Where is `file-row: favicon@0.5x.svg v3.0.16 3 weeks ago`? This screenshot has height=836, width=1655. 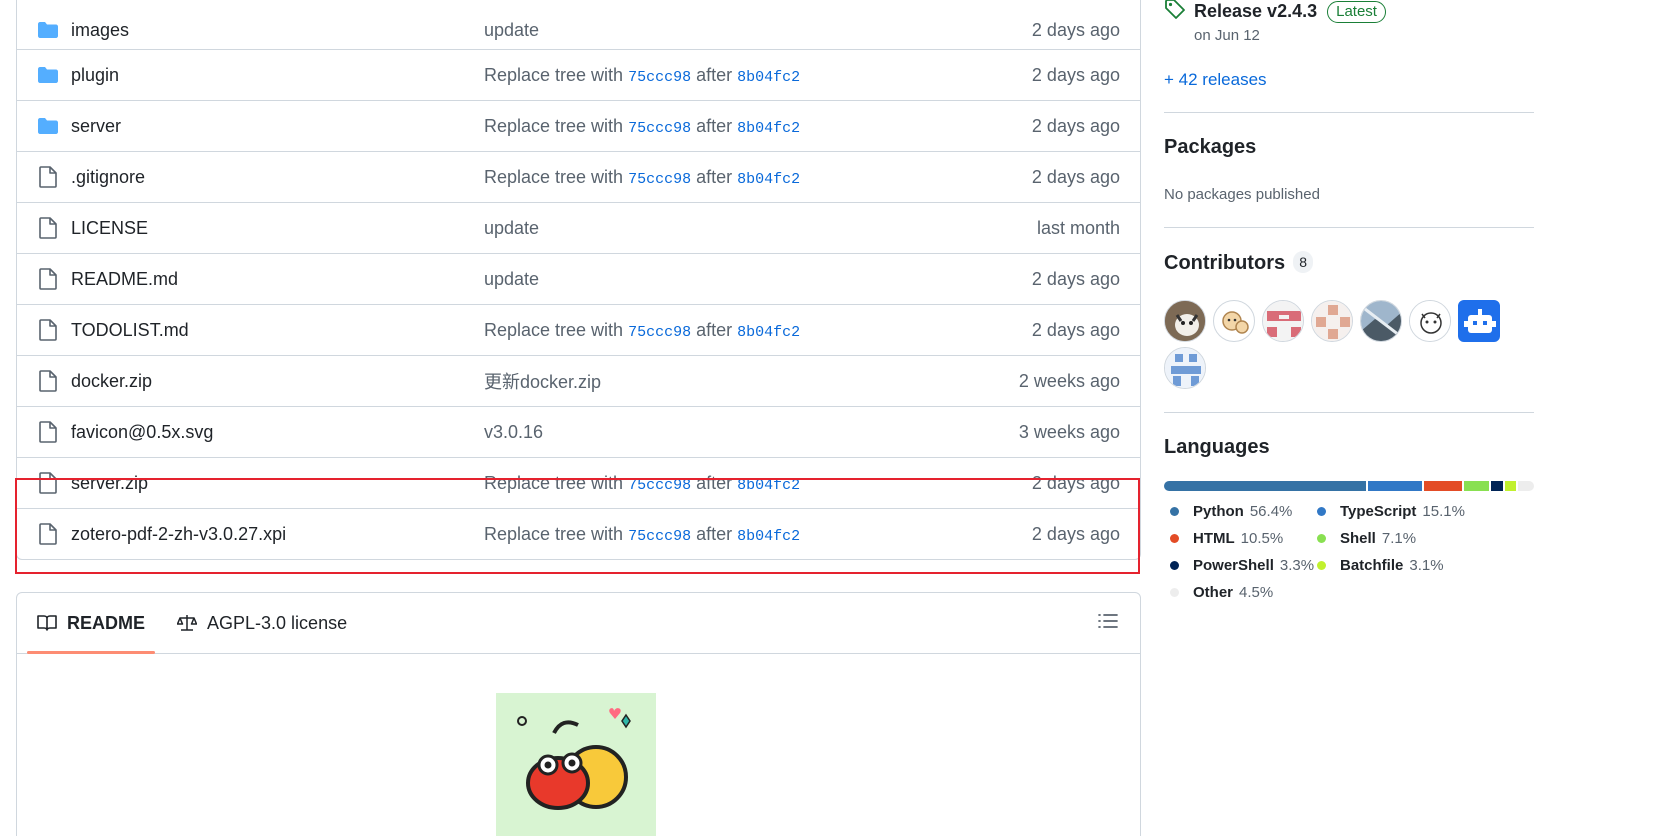
file-row: favicon@0.5x.svg v3.0.16 3 weeks ago is located at coordinates (578, 431).